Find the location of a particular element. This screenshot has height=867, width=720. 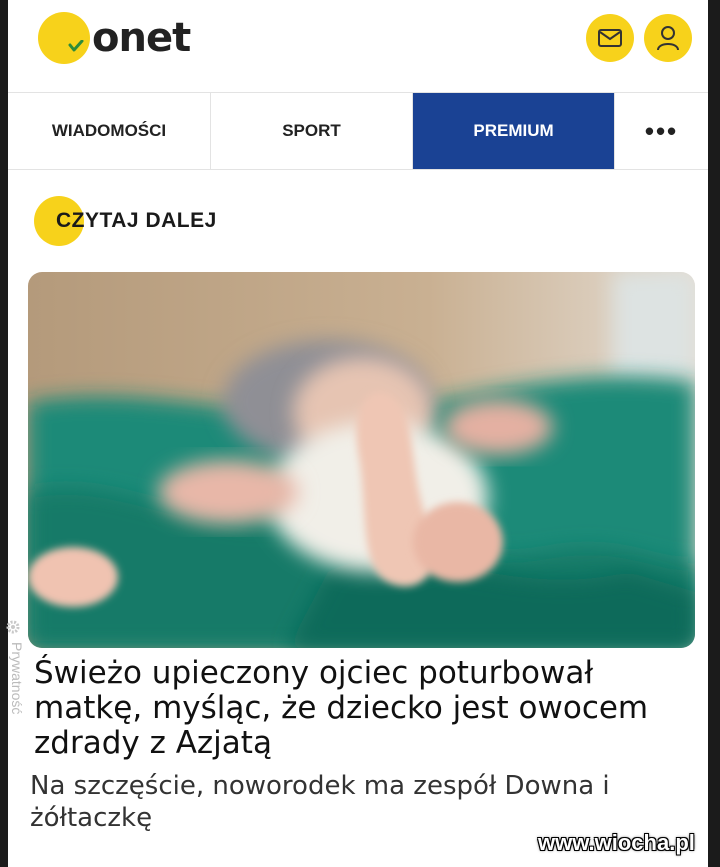

screenshot-frame-left is located at coordinates (4, 433).